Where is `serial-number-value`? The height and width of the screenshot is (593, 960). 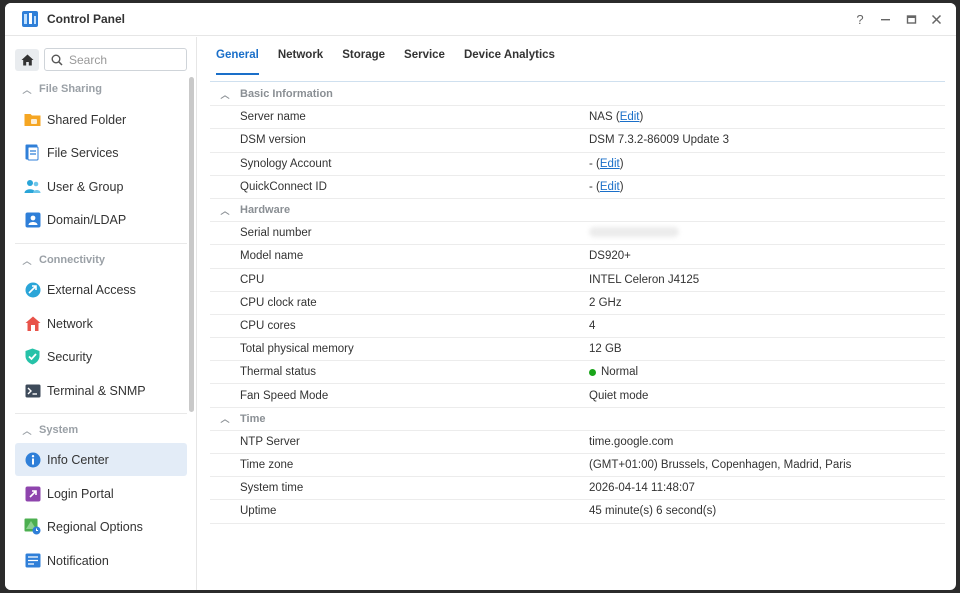 serial-number-value is located at coordinates (634, 233).